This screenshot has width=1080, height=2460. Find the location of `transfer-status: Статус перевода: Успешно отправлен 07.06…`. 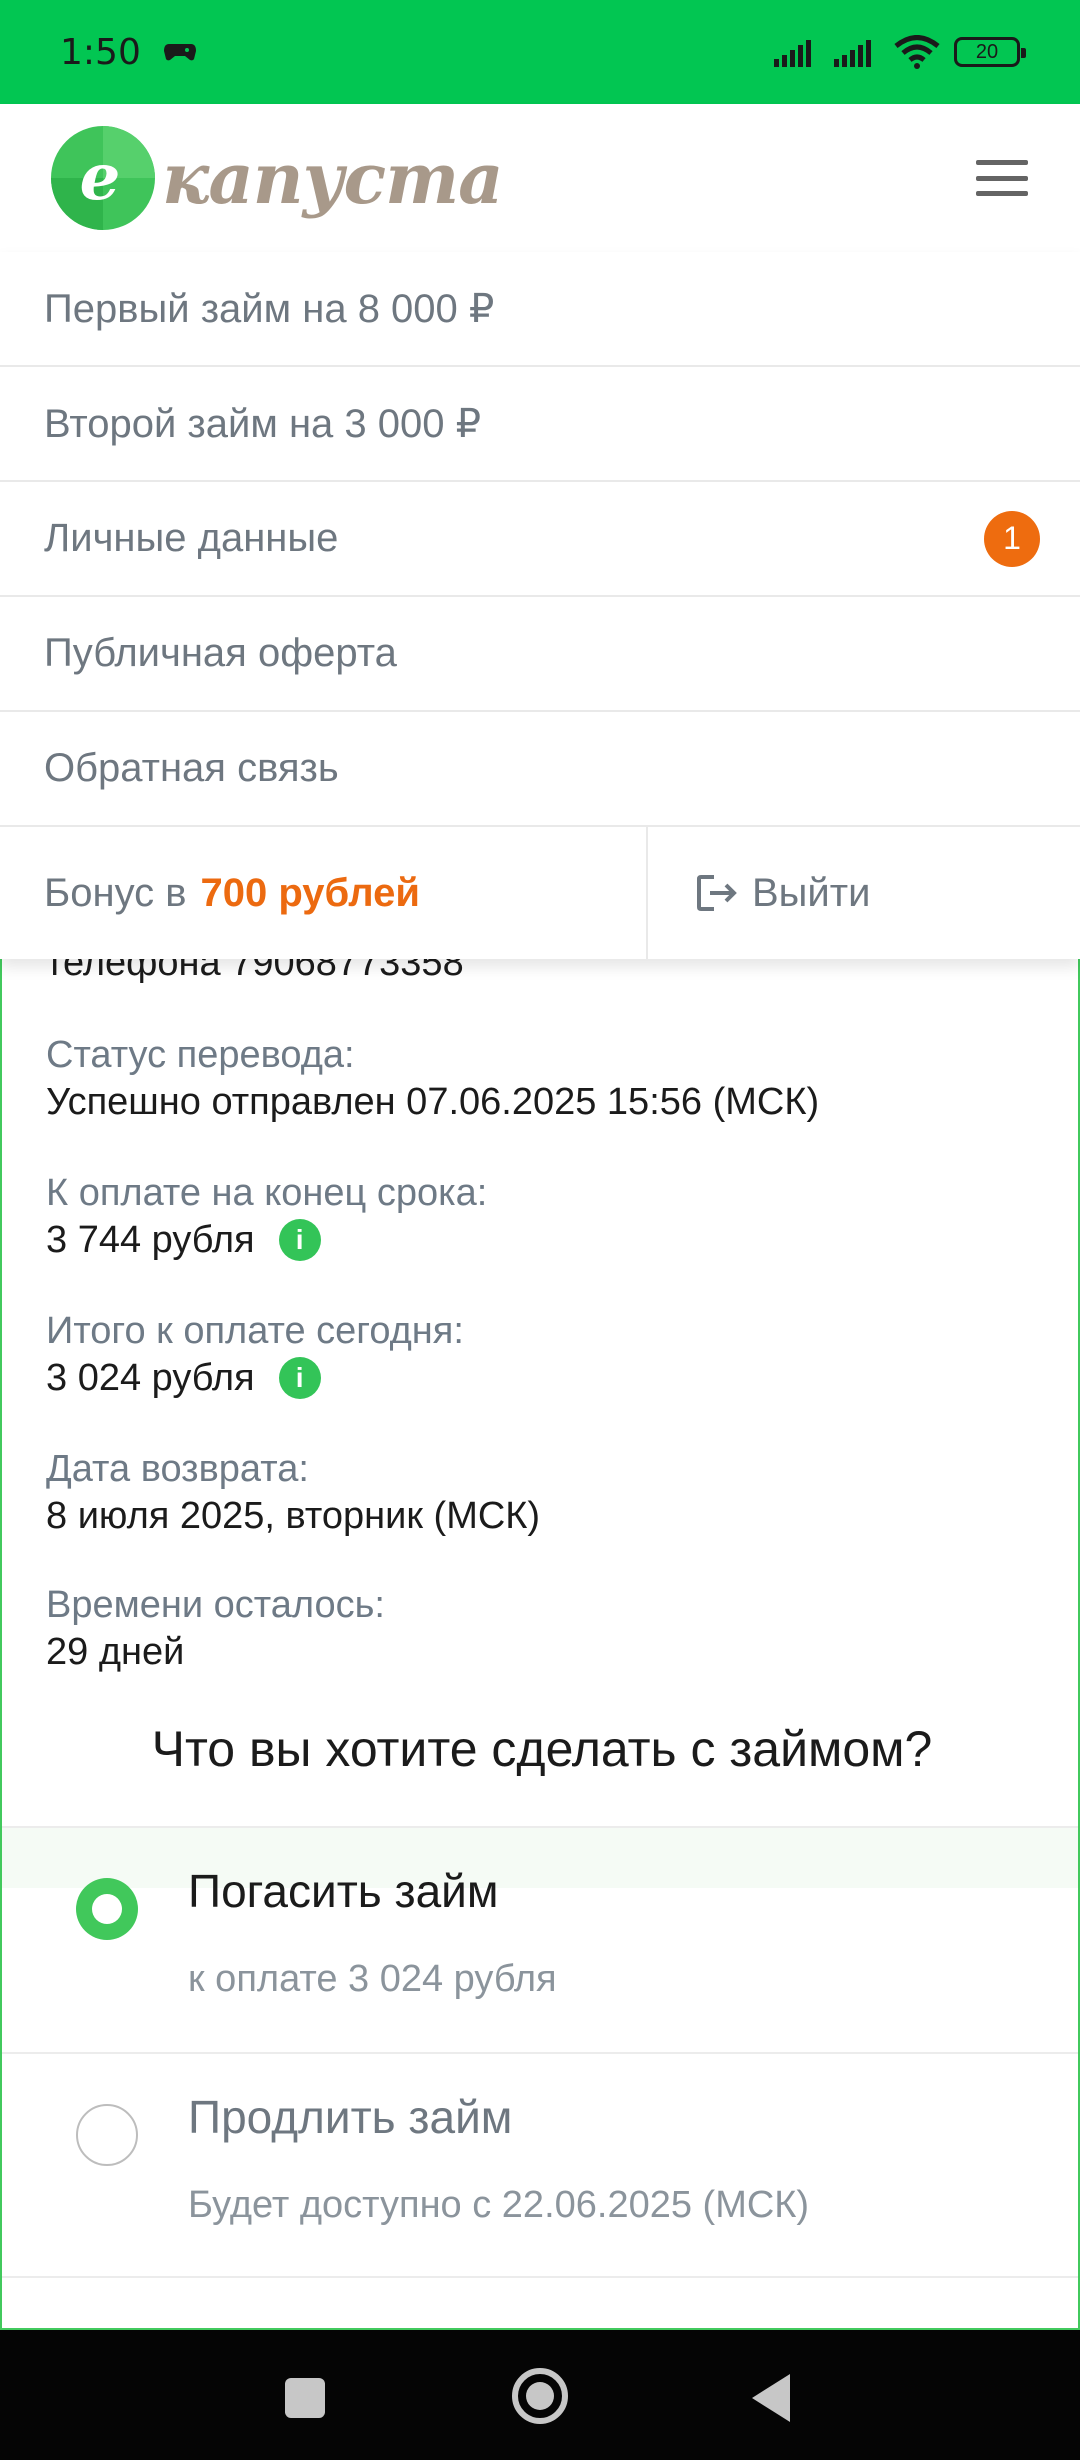

transfer-status: Статус перевода: Успешно отправлен 07.06… is located at coordinates (432, 1079).